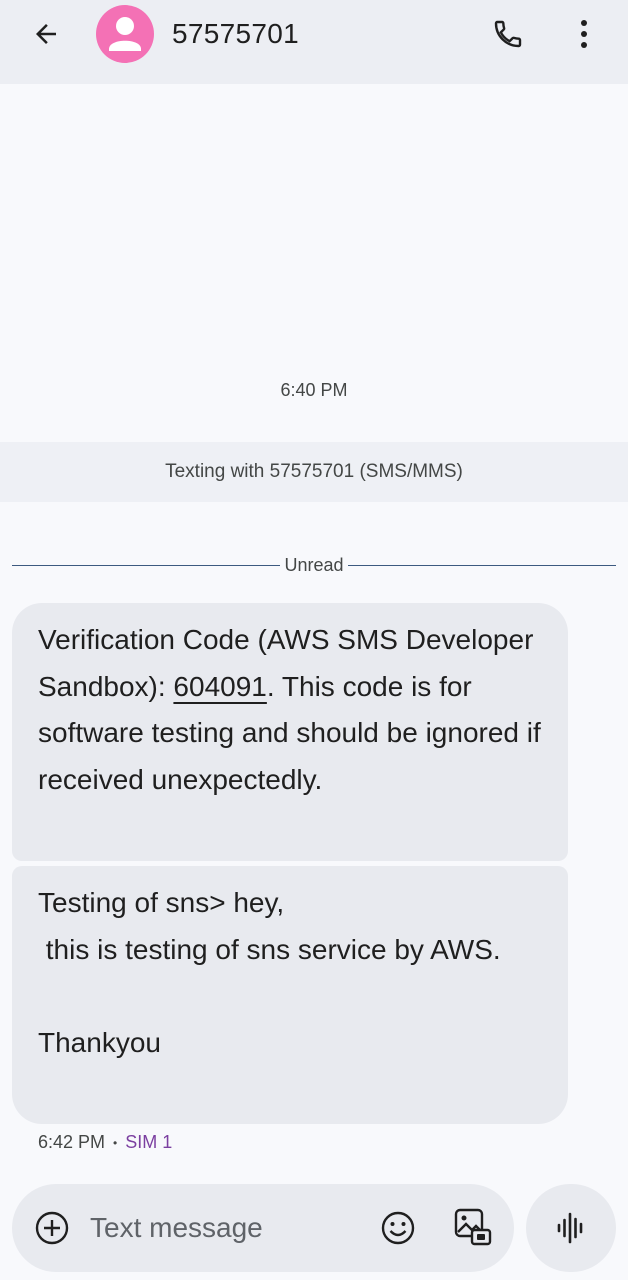  I want to click on avatar, so click(125, 34).